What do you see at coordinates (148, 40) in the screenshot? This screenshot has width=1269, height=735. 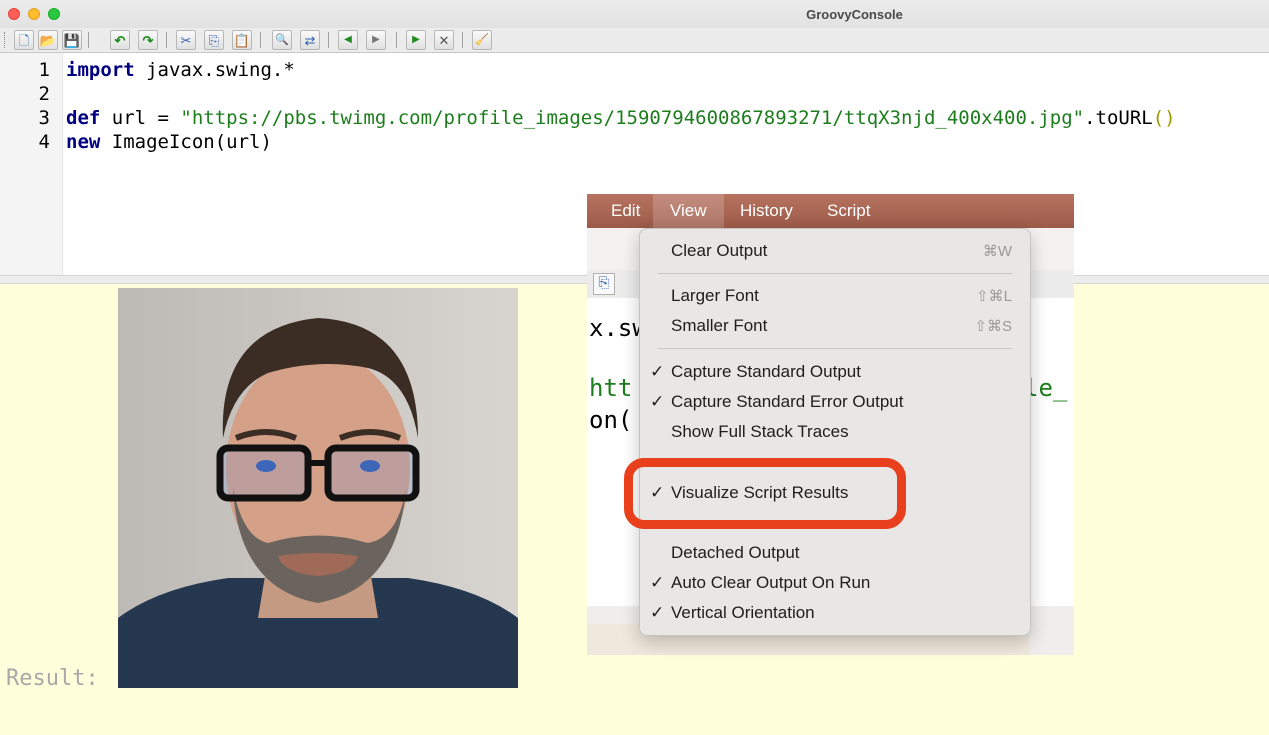 I see `redo-icon: ↷` at bounding box center [148, 40].